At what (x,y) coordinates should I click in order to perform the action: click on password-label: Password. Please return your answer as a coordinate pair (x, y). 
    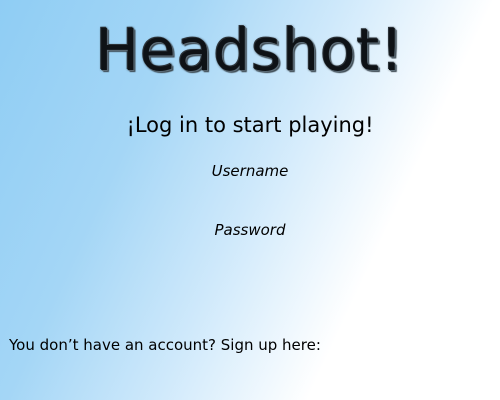
    Looking at the image, I should click on (250, 230).